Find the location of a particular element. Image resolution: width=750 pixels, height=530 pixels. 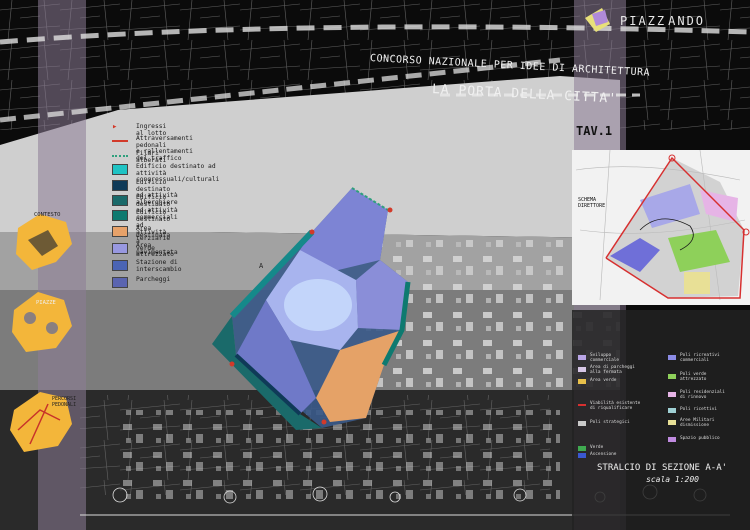

legend-label: Ascensione is located at coordinates (603, 454).